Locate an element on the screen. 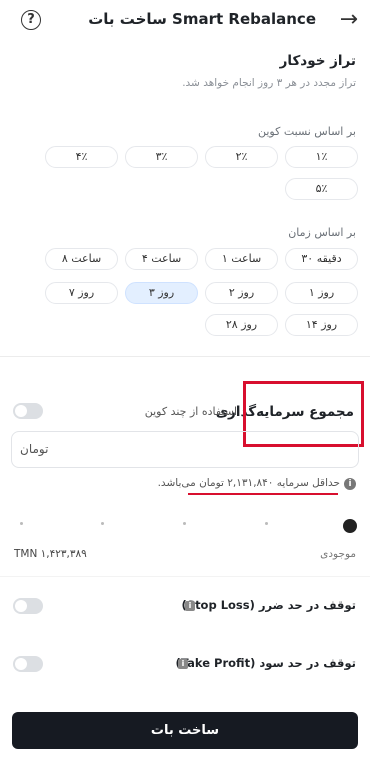  create-bot-button: ساخت بات is located at coordinates (185, 730).